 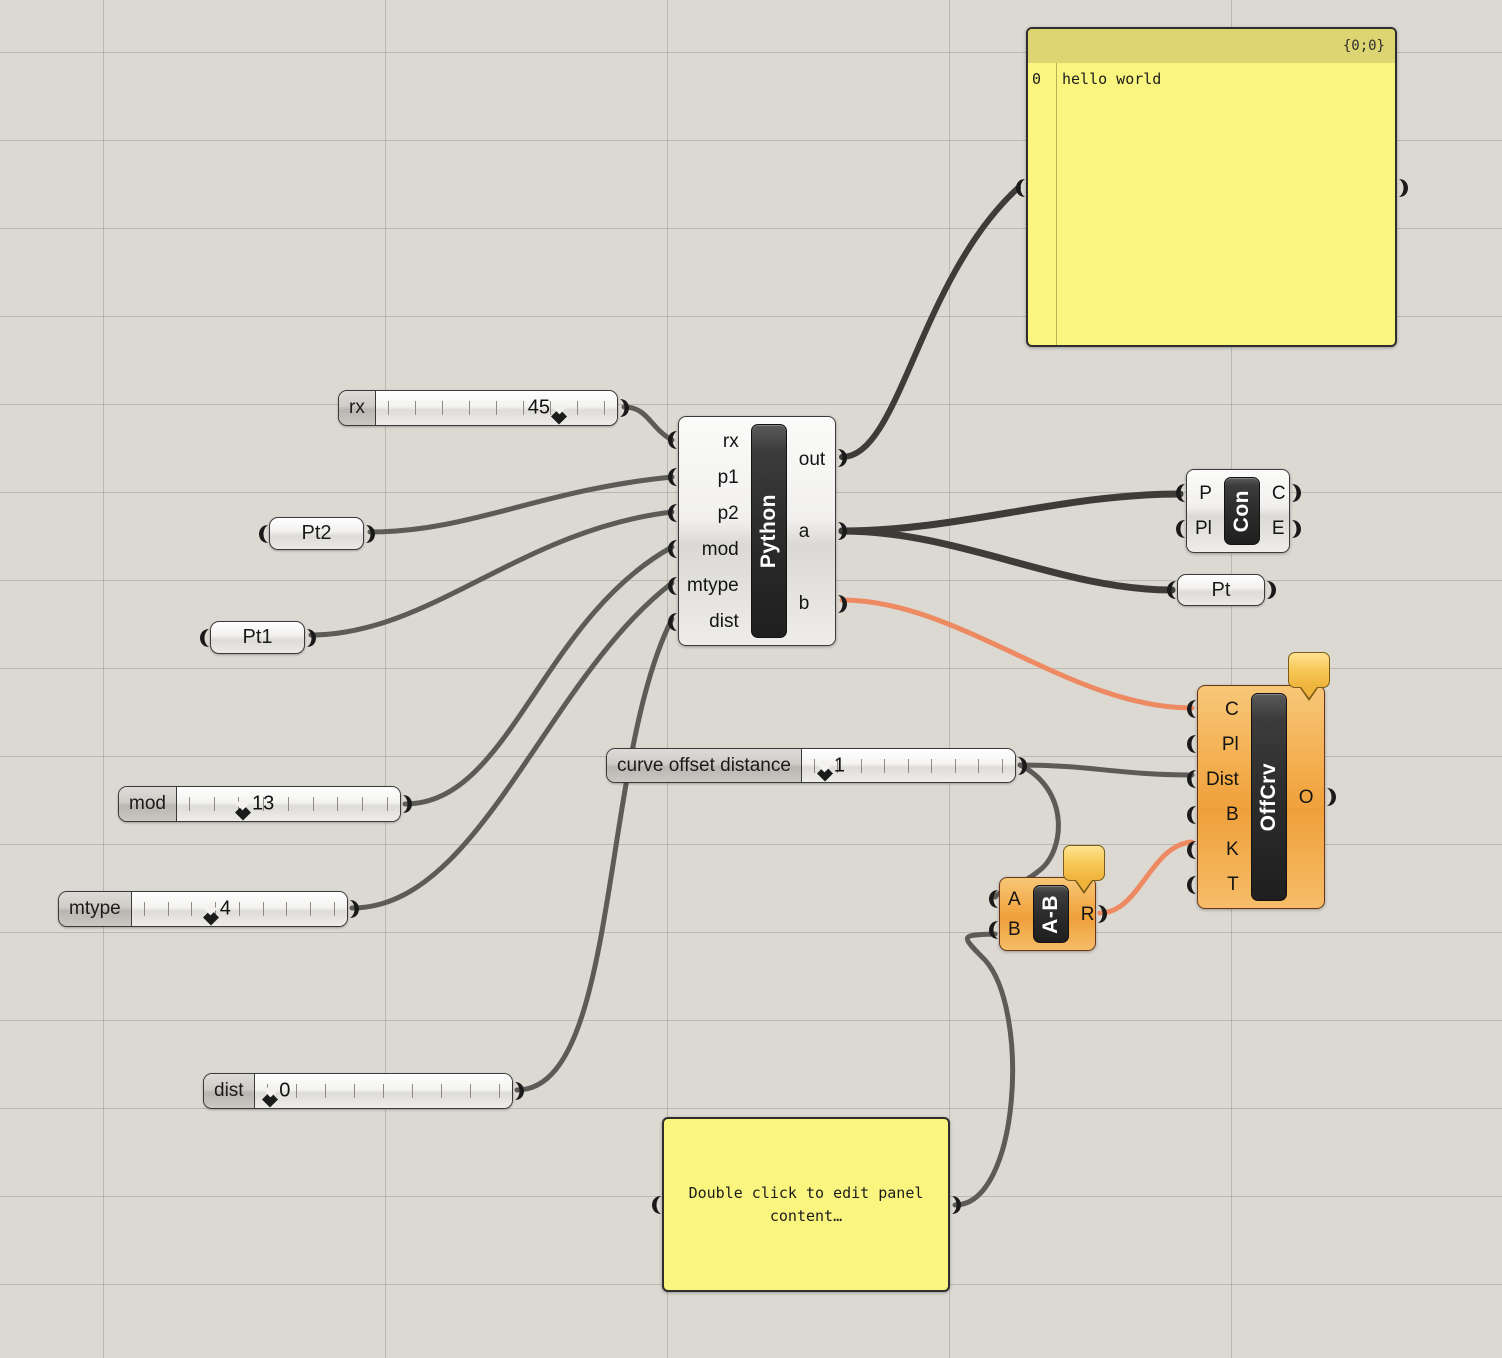 I want to click on slider-mod: mod 13, so click(x=259, y=804).